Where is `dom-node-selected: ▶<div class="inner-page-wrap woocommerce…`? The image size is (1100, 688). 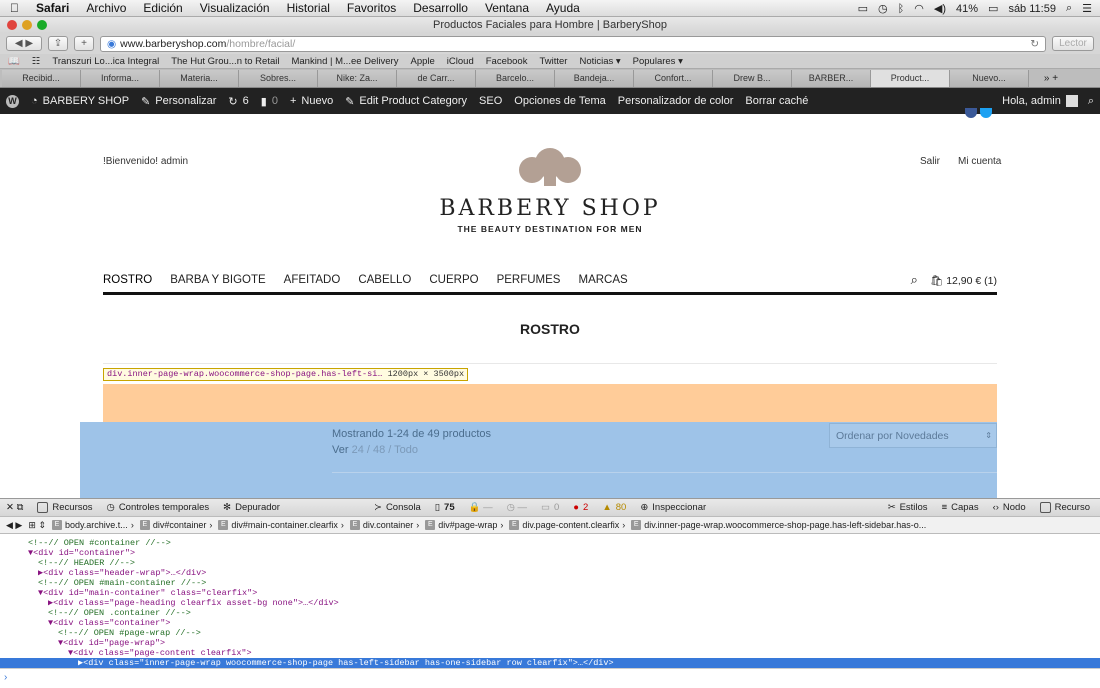
dom-node-selected: ▶<div class="inner-page-wrap woocommerce… is located at coordinates (550, 663).